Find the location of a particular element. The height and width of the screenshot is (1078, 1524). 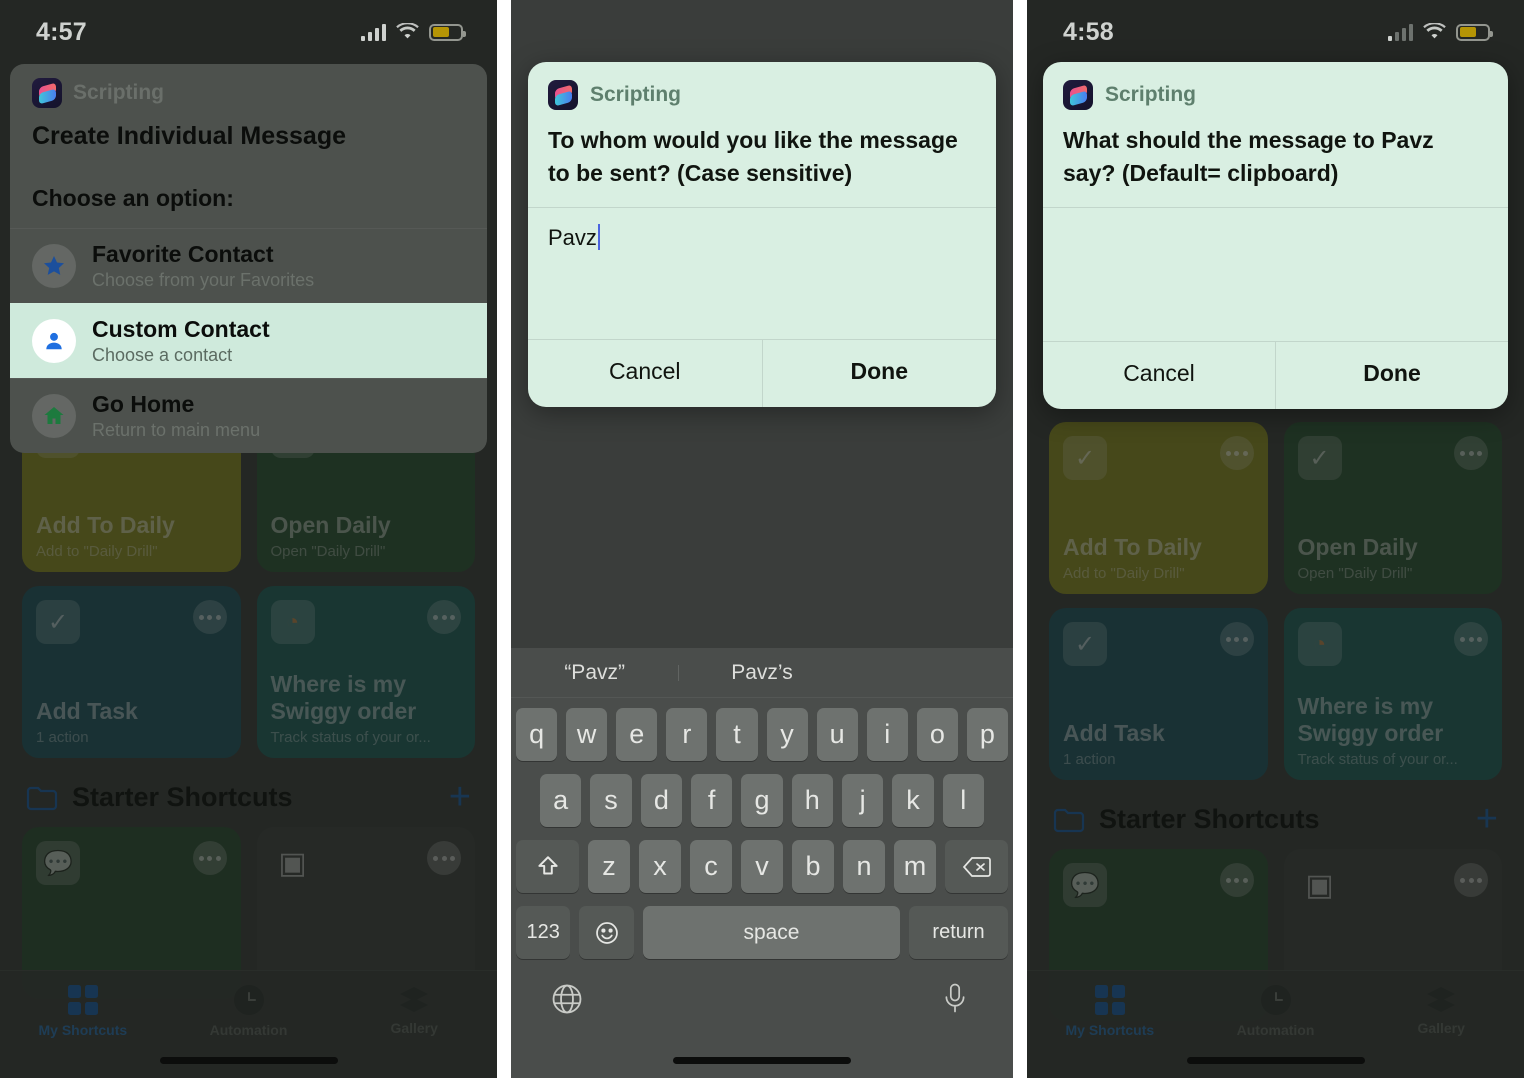

key-r: r is located at coordinates (687, 734).